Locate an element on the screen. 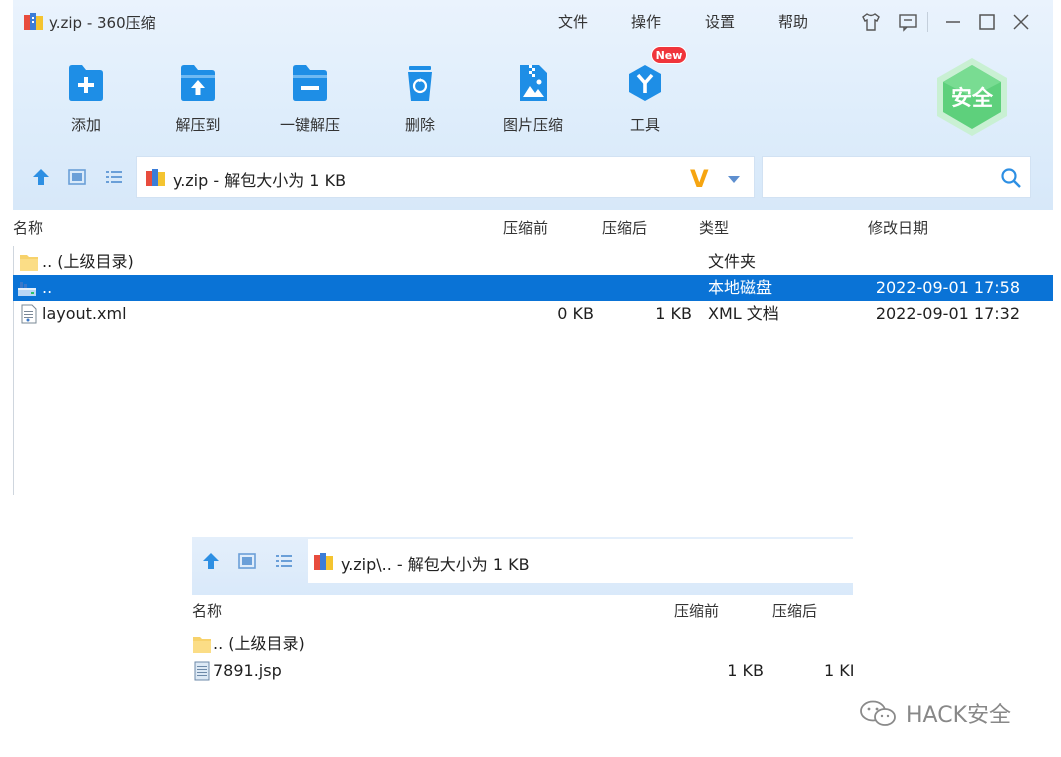 The image size is (1061, 757). navigation-bar: y.zip - 解包大小为 1 KB V is located at coordinates (533, 177).